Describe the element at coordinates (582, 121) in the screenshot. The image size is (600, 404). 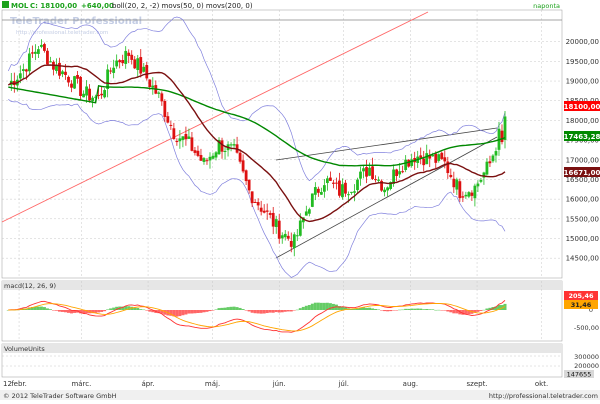
I see `price-tick-label: 18000,00` at that location.